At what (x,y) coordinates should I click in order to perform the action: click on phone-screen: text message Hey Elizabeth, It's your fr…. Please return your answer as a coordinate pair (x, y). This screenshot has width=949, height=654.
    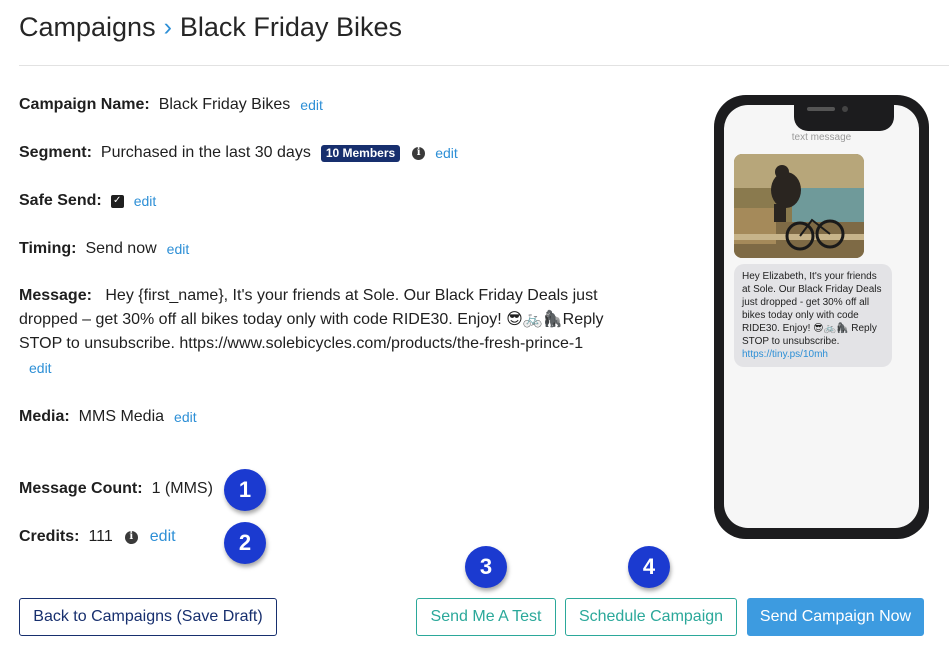
    Looking at the image, I should click on (821, 316).